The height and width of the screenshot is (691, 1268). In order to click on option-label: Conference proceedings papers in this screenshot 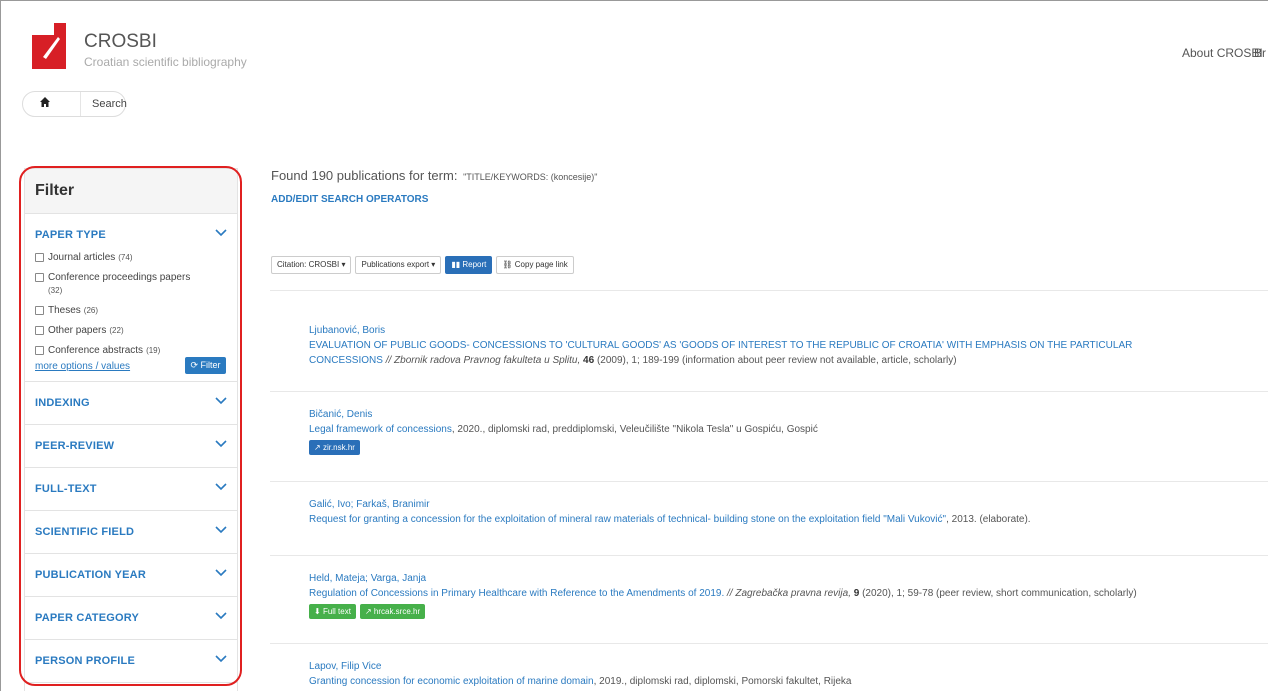, I will do `click(119, 277)`.